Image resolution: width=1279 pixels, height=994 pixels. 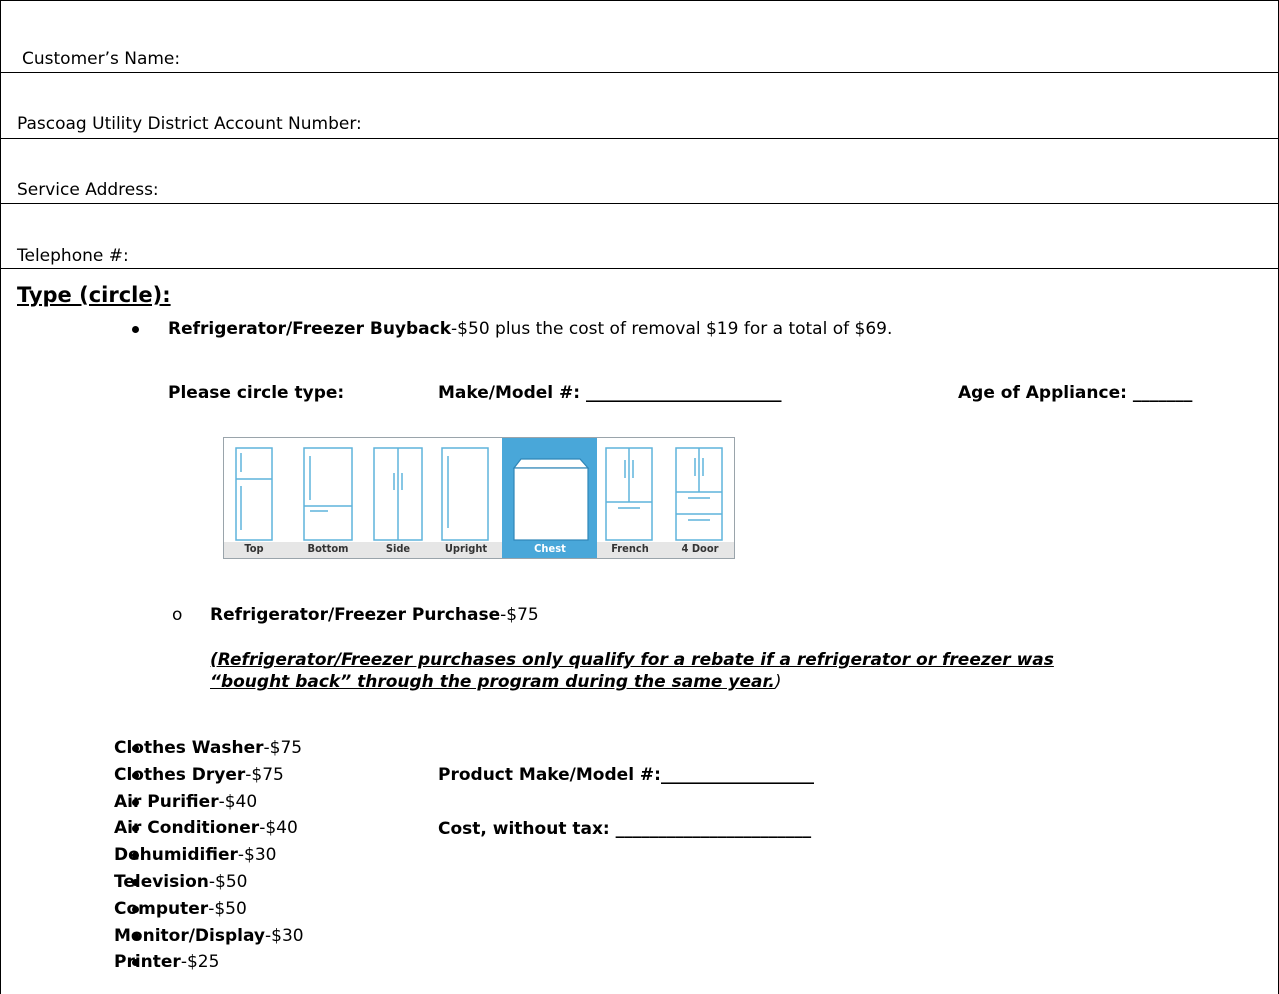 I want to click on french-door-icon, so click(x=629, y=494).